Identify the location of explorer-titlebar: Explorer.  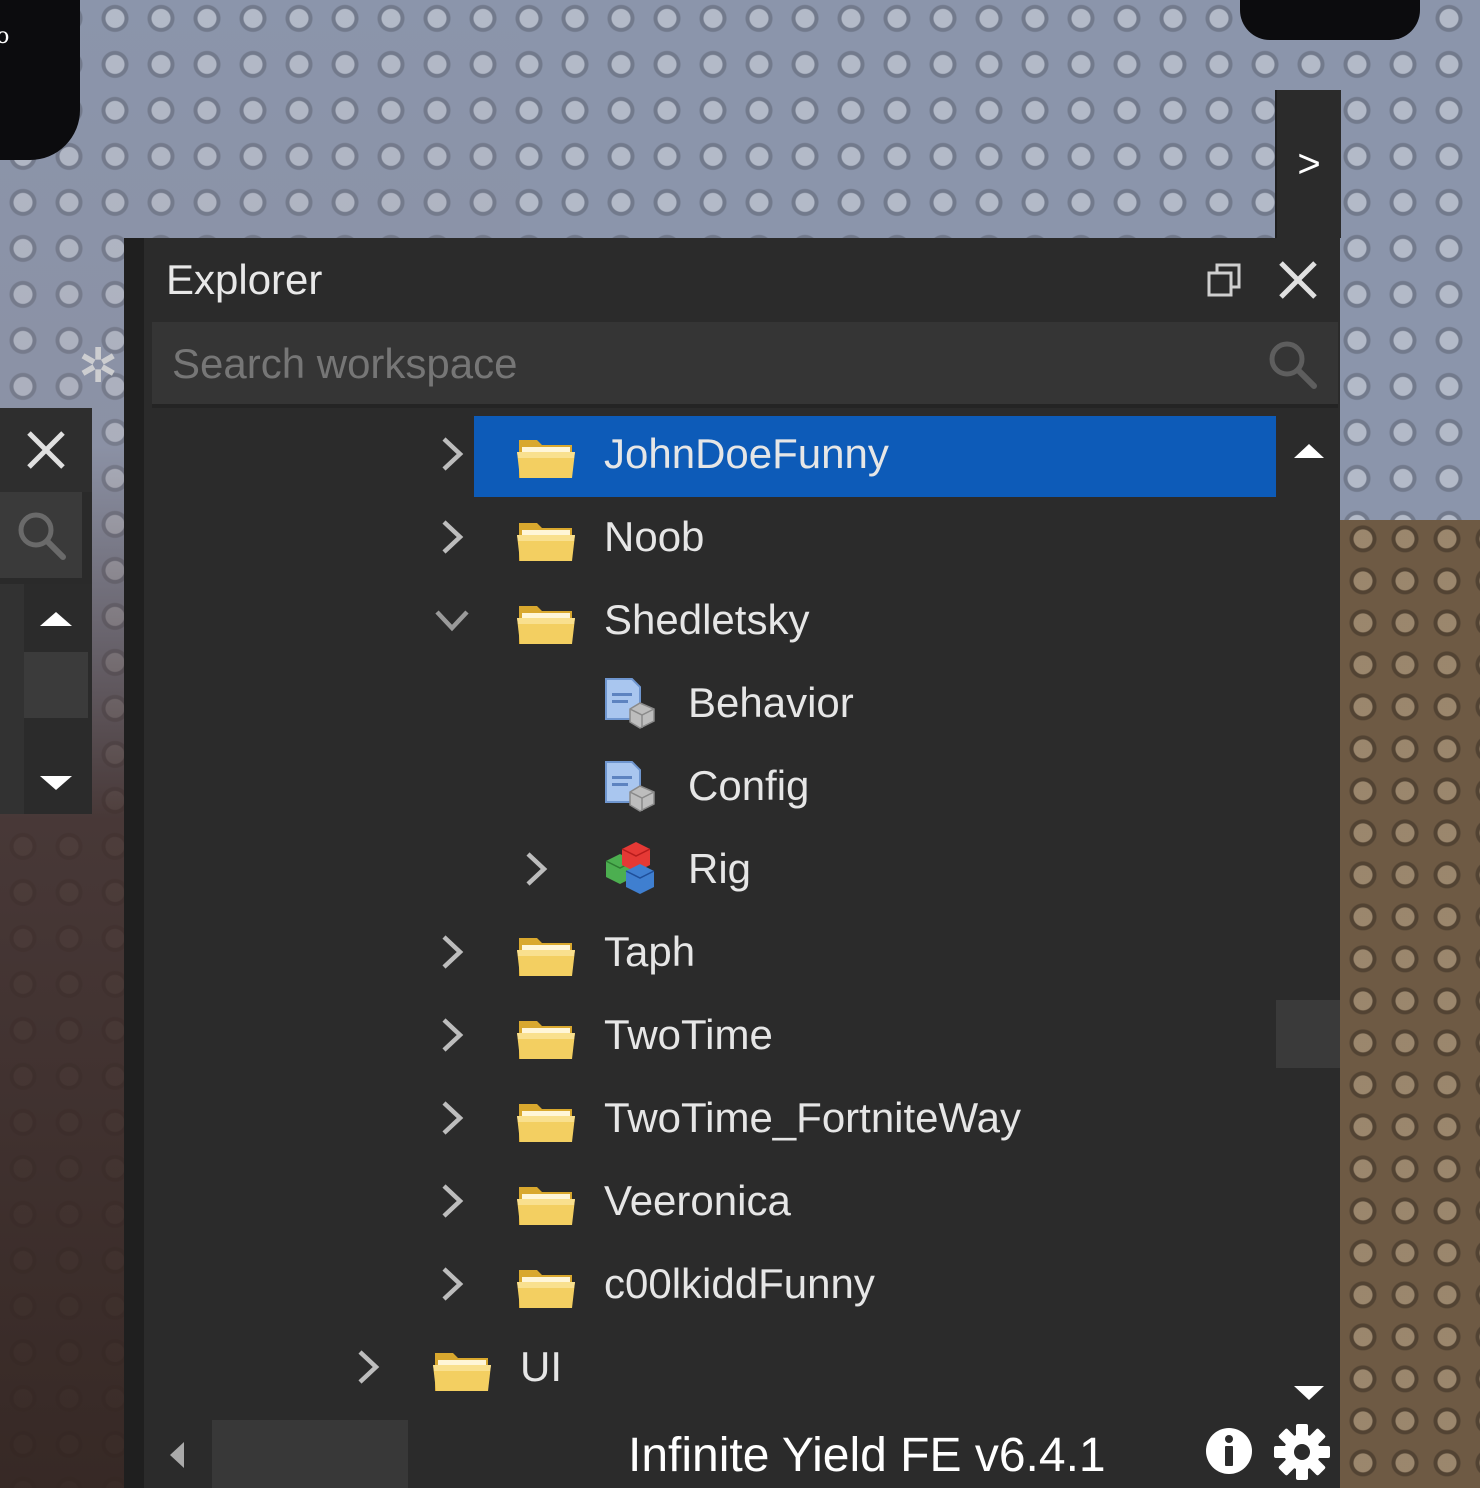
(742, 280).